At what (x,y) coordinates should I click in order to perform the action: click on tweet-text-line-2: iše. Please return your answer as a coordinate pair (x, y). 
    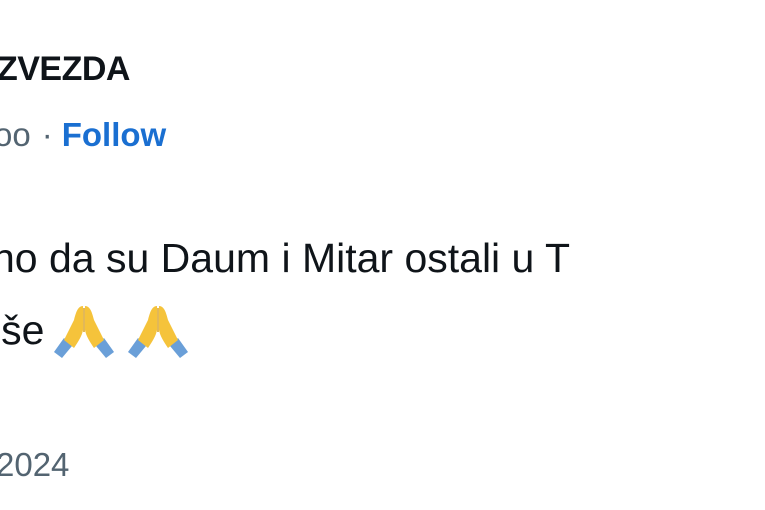
    Looking at the image, I should click on (285, 330).